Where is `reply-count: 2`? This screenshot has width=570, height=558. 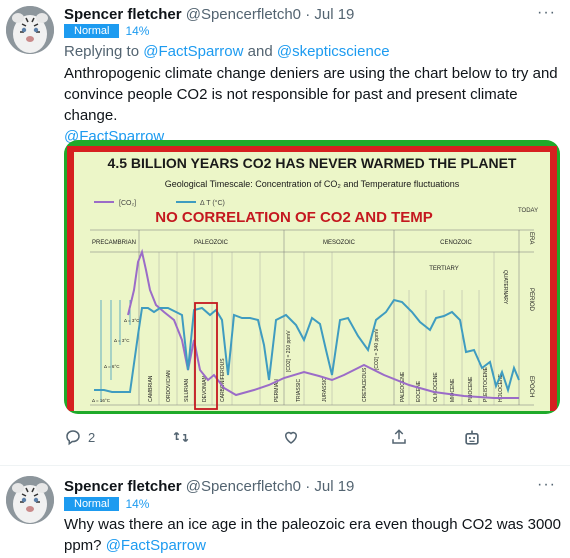 reply-count: 2 is located at coordinates (92, 437).